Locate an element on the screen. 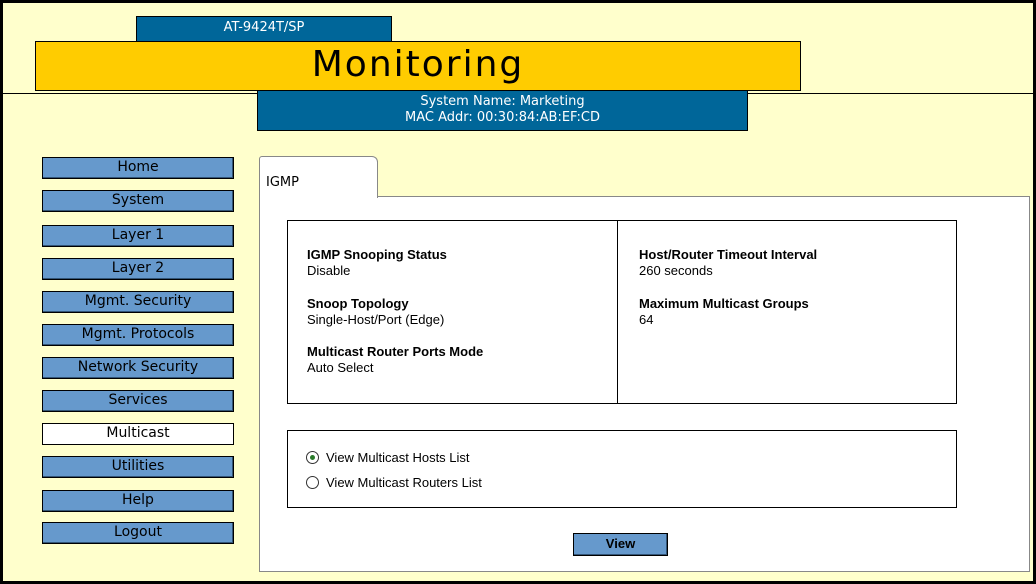  hosts-radio-label: View Multicast Hosts List is located at coordinates (398, 457).